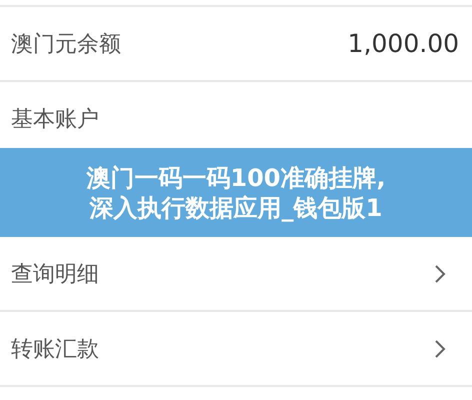 This screenshot has height=400, width=472. I want to click on row-label: 查询明细, so click(55, 274).